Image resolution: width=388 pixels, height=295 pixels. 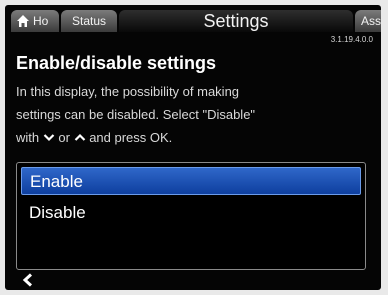 What do you see at coordinates (28, 137) in the screenshot?
I see `description-with: with` at bounding box center [28, 137].